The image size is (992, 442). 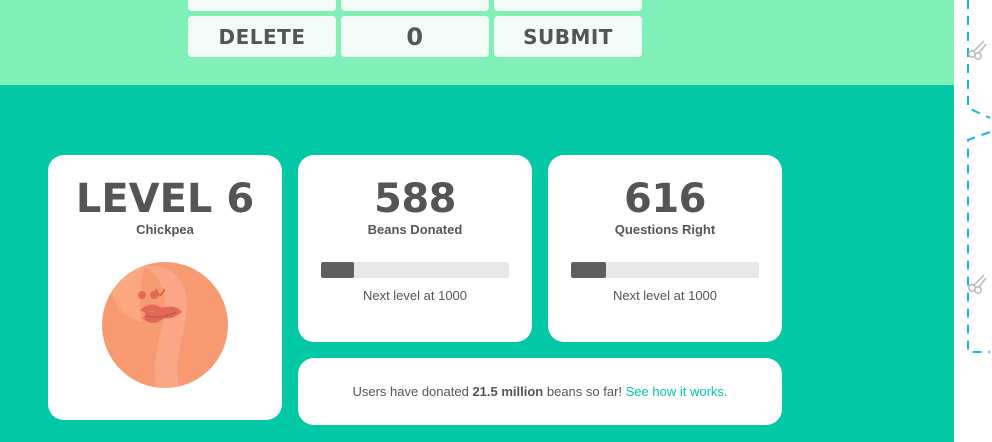 What do you see at coordinates (677, 391) in the screenshot?
I see `see-how-it-works-link: See how it works.` at bounding box center [677, 391].